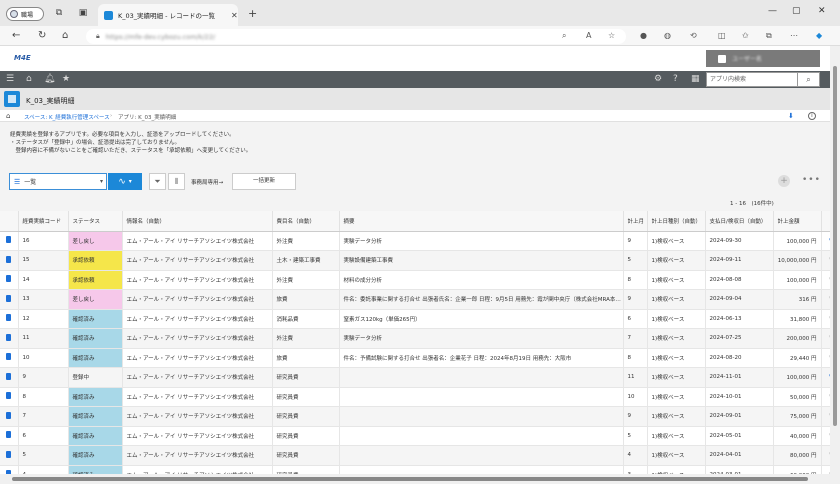  Describe the element at coordinates (611, 35) in the screenshot. I see `favorite-star-icon: ☆` at that location.